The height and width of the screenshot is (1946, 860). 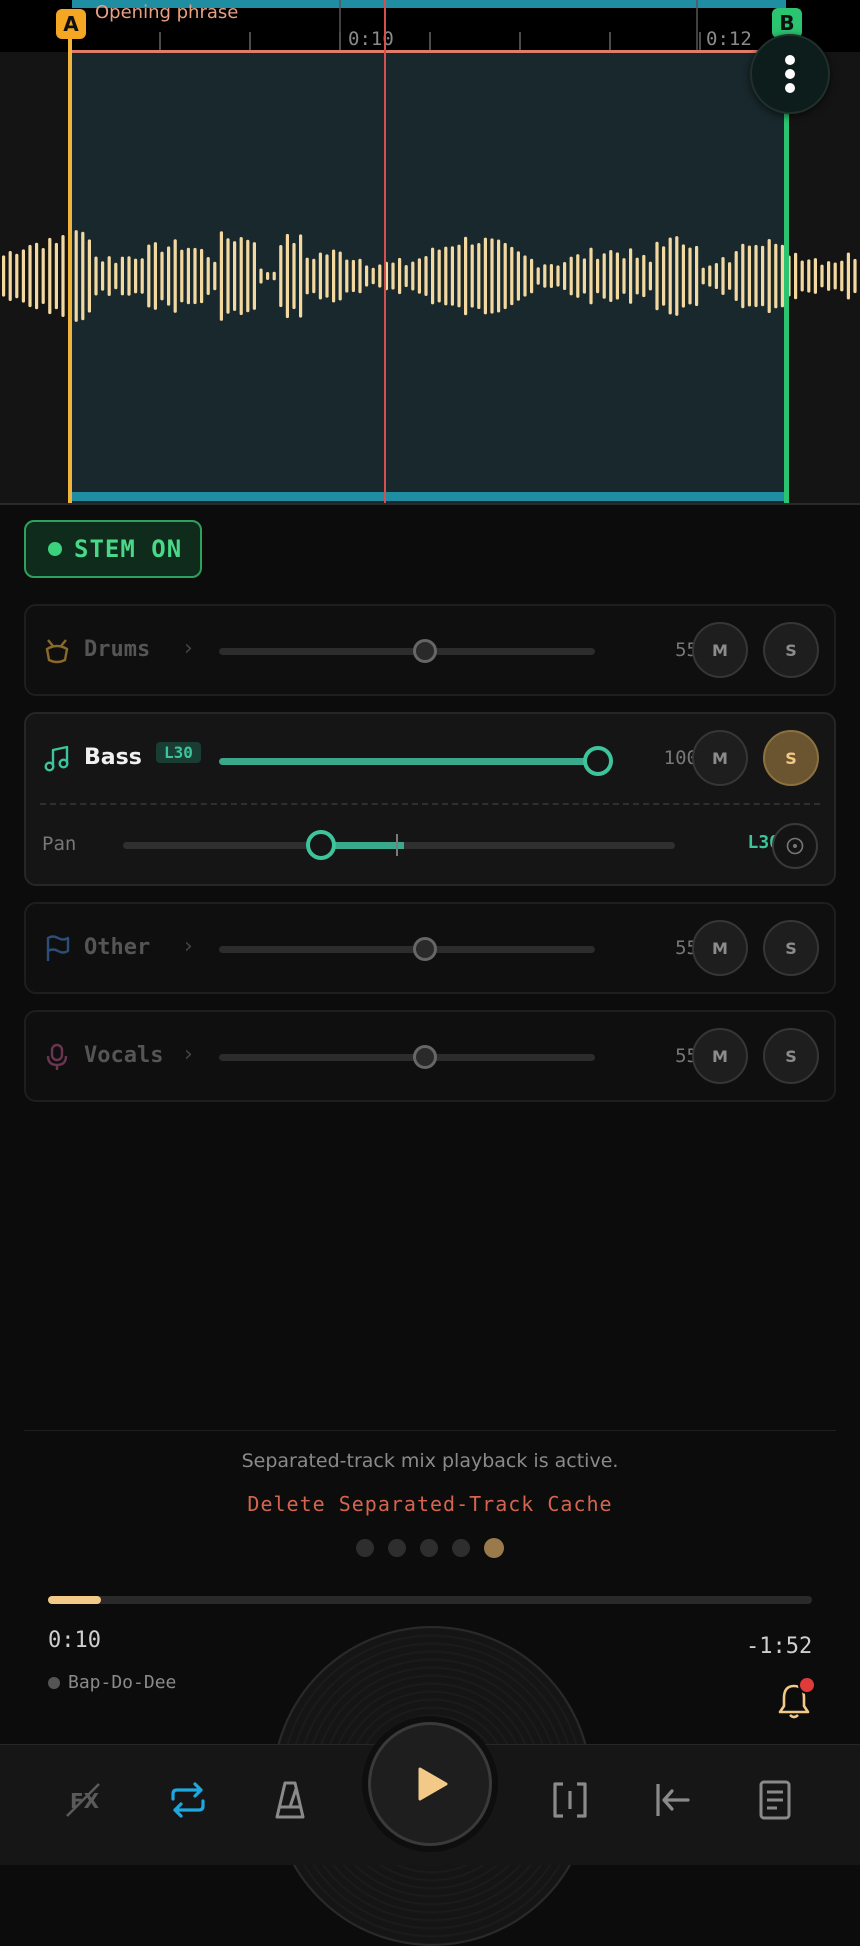 I want to click on page-dot-active, so click(x=494, y=1548).